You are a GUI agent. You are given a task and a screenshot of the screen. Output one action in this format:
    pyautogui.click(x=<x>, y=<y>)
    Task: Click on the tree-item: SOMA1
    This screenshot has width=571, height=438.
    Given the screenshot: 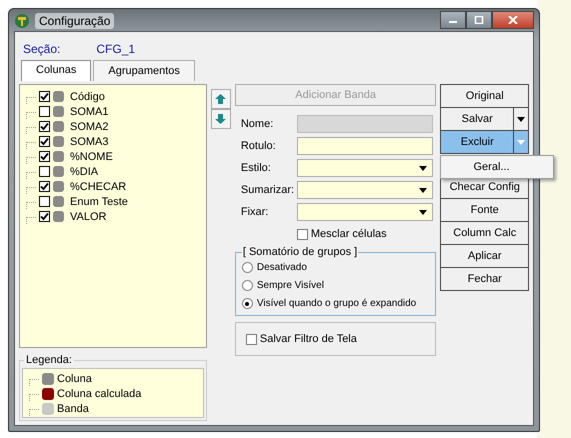 What is the action you would take?
    pyautogui.click(x=89, y=112)
    